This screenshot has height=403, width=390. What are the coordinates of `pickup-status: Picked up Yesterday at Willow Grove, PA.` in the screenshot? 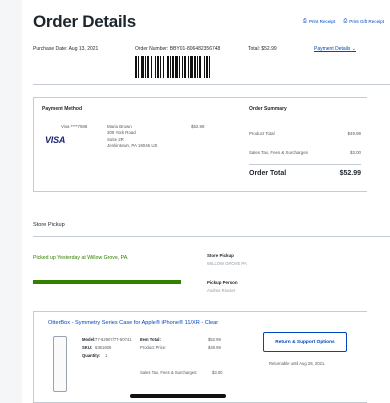 It's located at (81, 258).